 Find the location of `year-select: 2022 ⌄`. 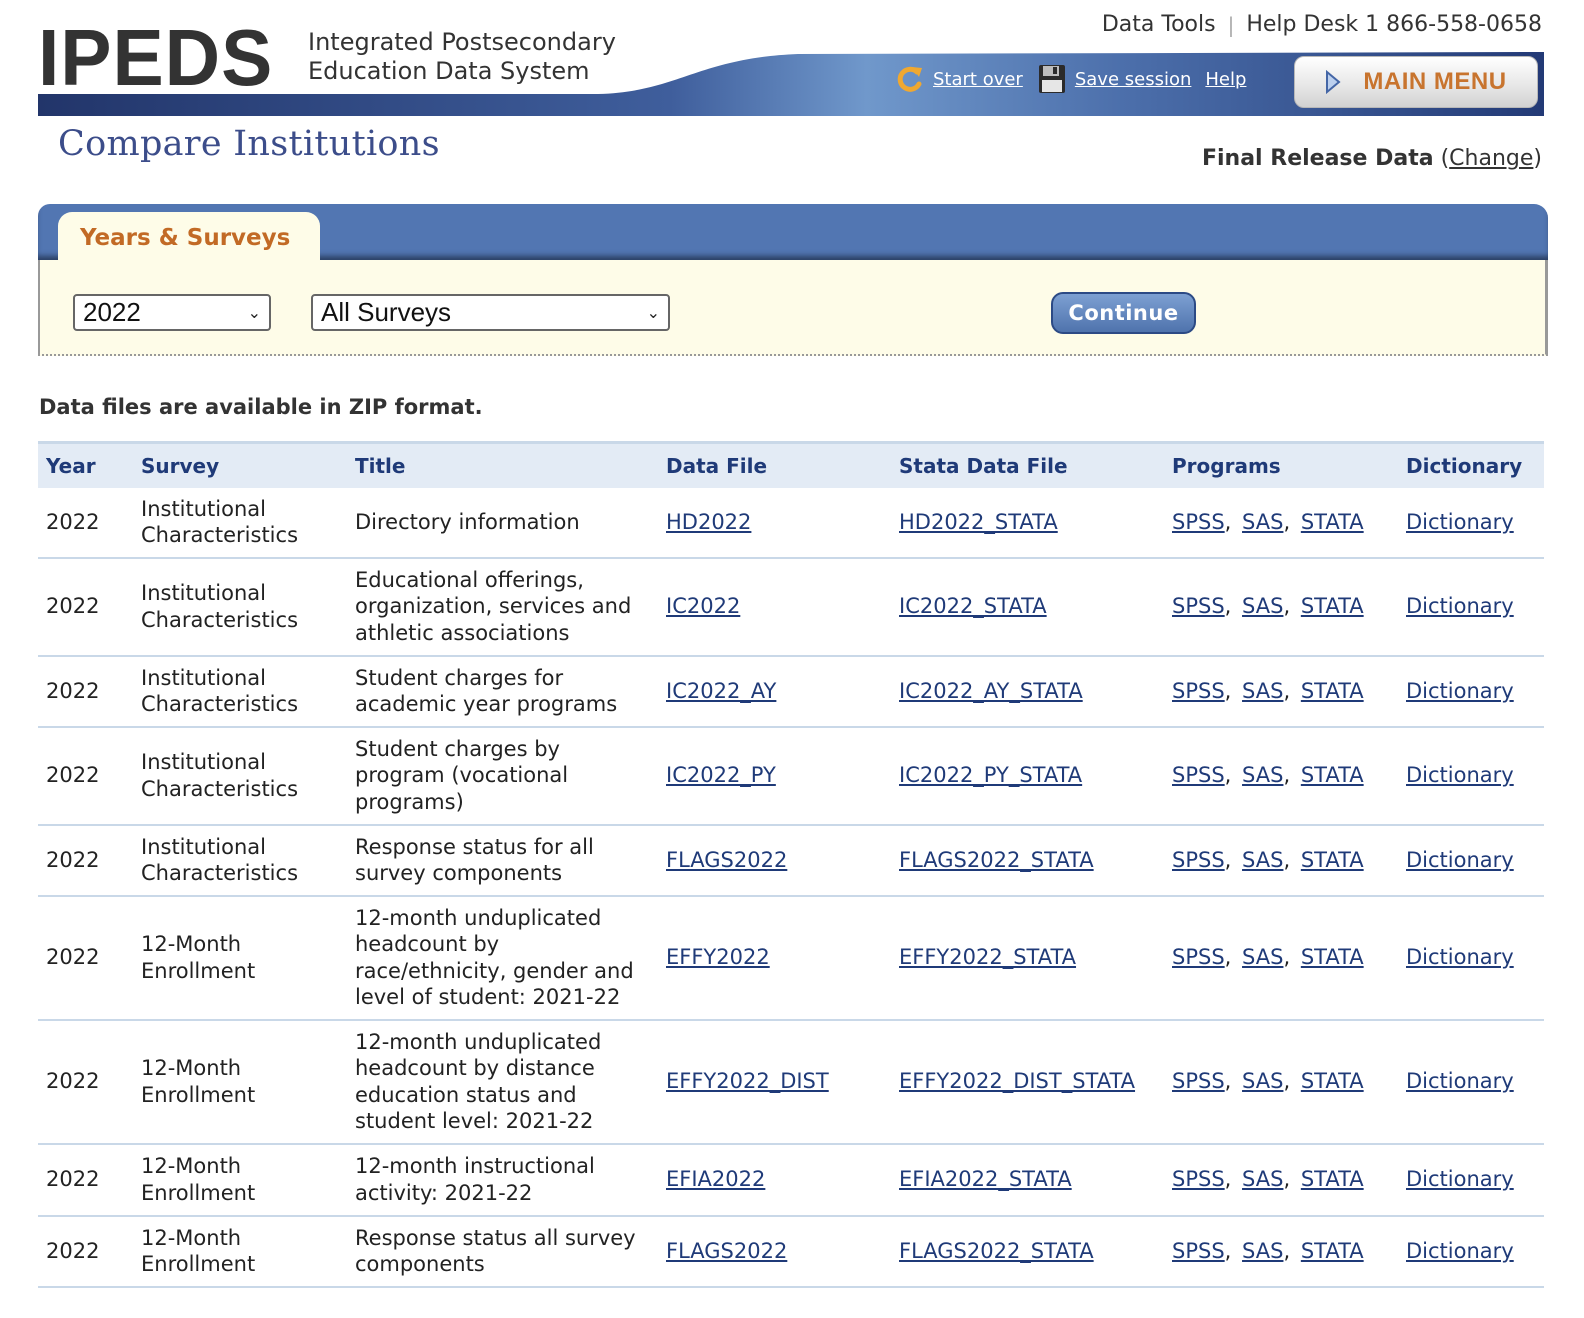

year-select: 2022 ⌄ is located at coordinates (172, 312).